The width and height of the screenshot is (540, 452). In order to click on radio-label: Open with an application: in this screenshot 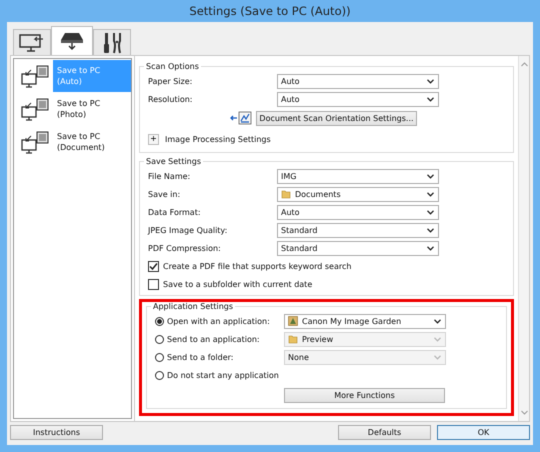, I will do `click(218, 321)`.